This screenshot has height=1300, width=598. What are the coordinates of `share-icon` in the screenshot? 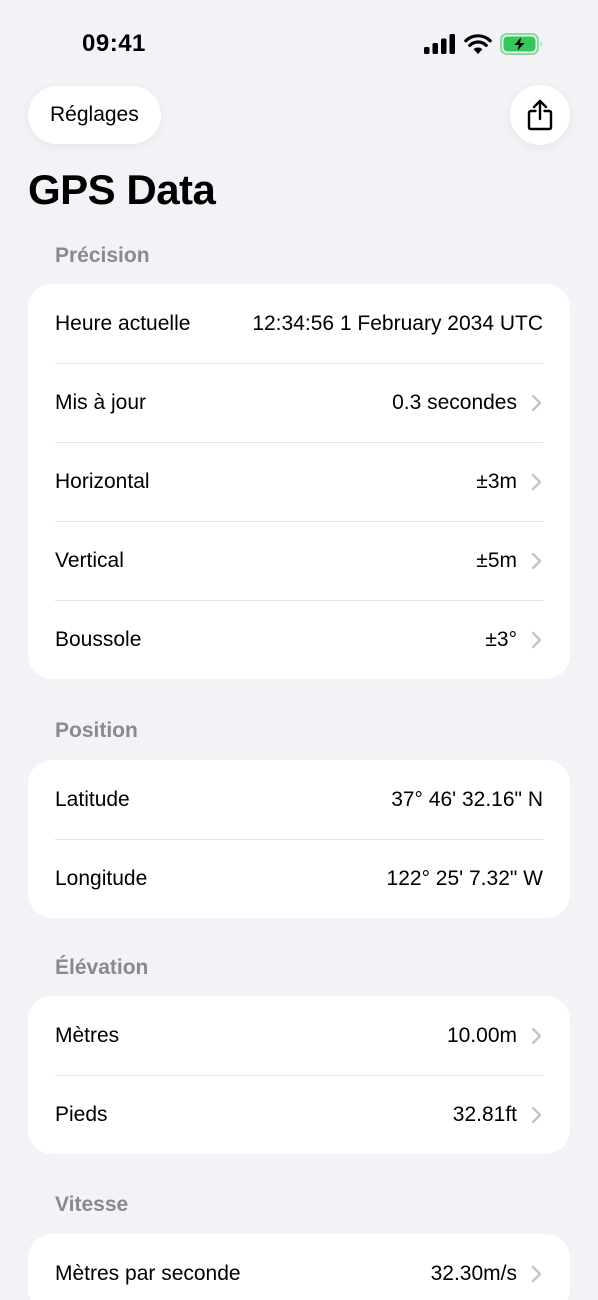 It's located at (540, 115).